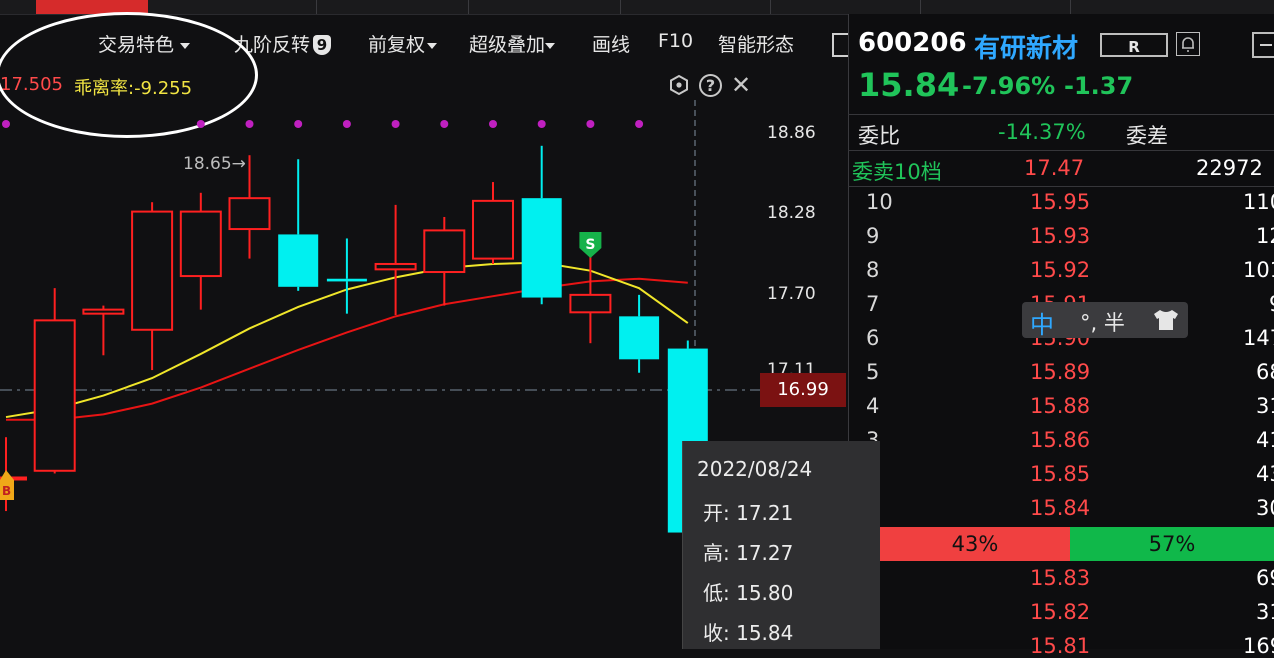 The width and height of the screenshot is (1274, 658). What do you see at coordinates (748, 511) in the screenshot?
I see `tooltip-open: 开: 17.21` at bounding box center [748, 511].